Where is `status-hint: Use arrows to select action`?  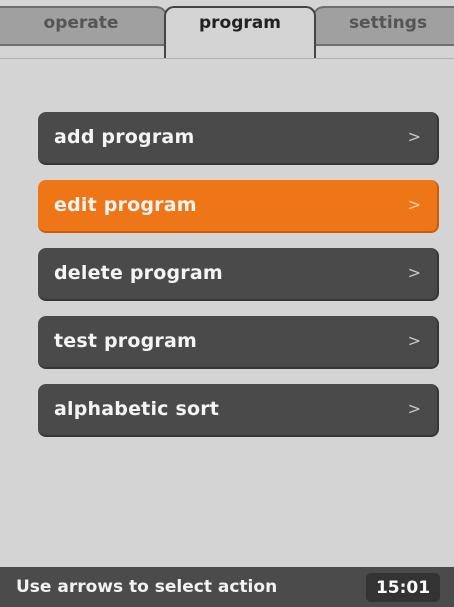 status-hint: Use arrows to select action is located at coordinates (147, 587).